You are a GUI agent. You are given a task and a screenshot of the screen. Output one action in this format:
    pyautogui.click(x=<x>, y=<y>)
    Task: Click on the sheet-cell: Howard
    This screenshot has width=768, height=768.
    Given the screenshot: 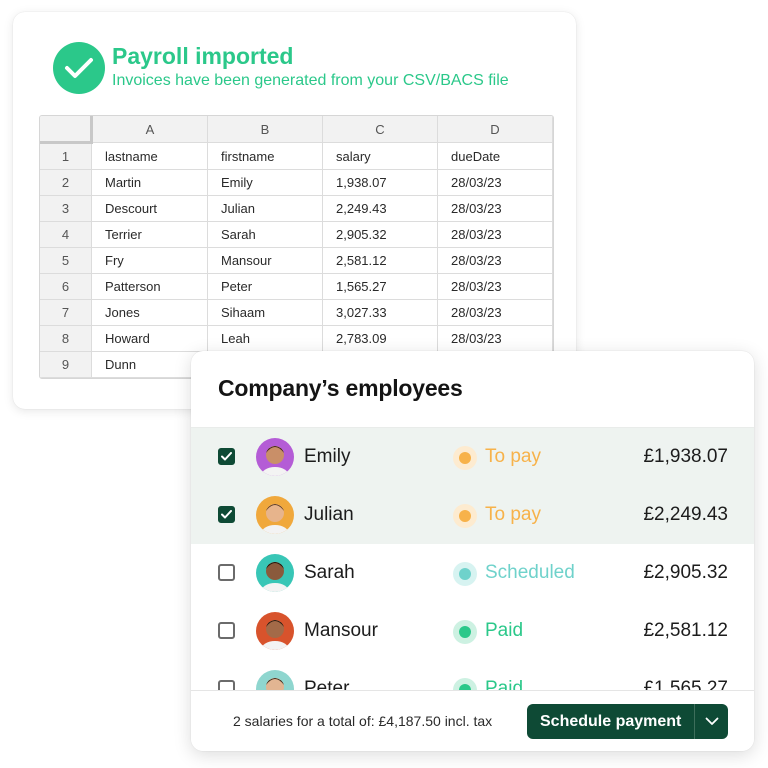 What is the action you would take?
    pyautogui.click(x=149, y=338)
    